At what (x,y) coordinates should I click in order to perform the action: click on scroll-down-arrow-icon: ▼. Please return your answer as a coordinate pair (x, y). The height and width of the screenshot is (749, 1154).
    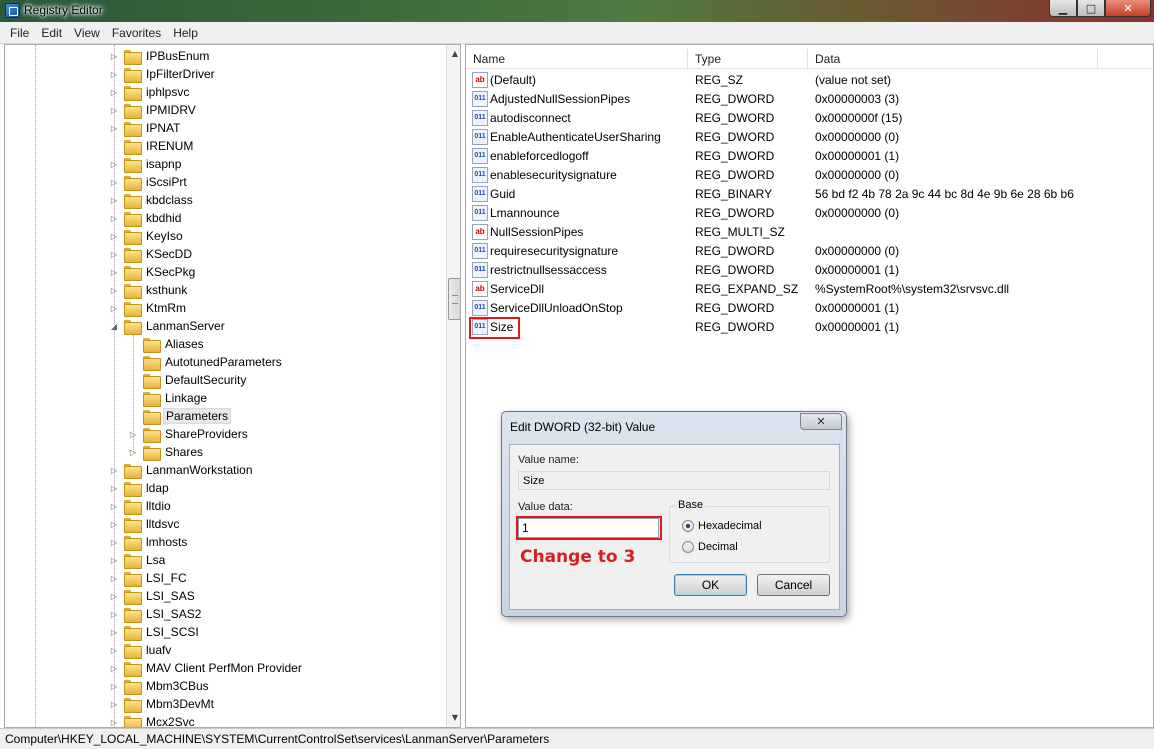
    Looking at the image, I should click on (453, 717).